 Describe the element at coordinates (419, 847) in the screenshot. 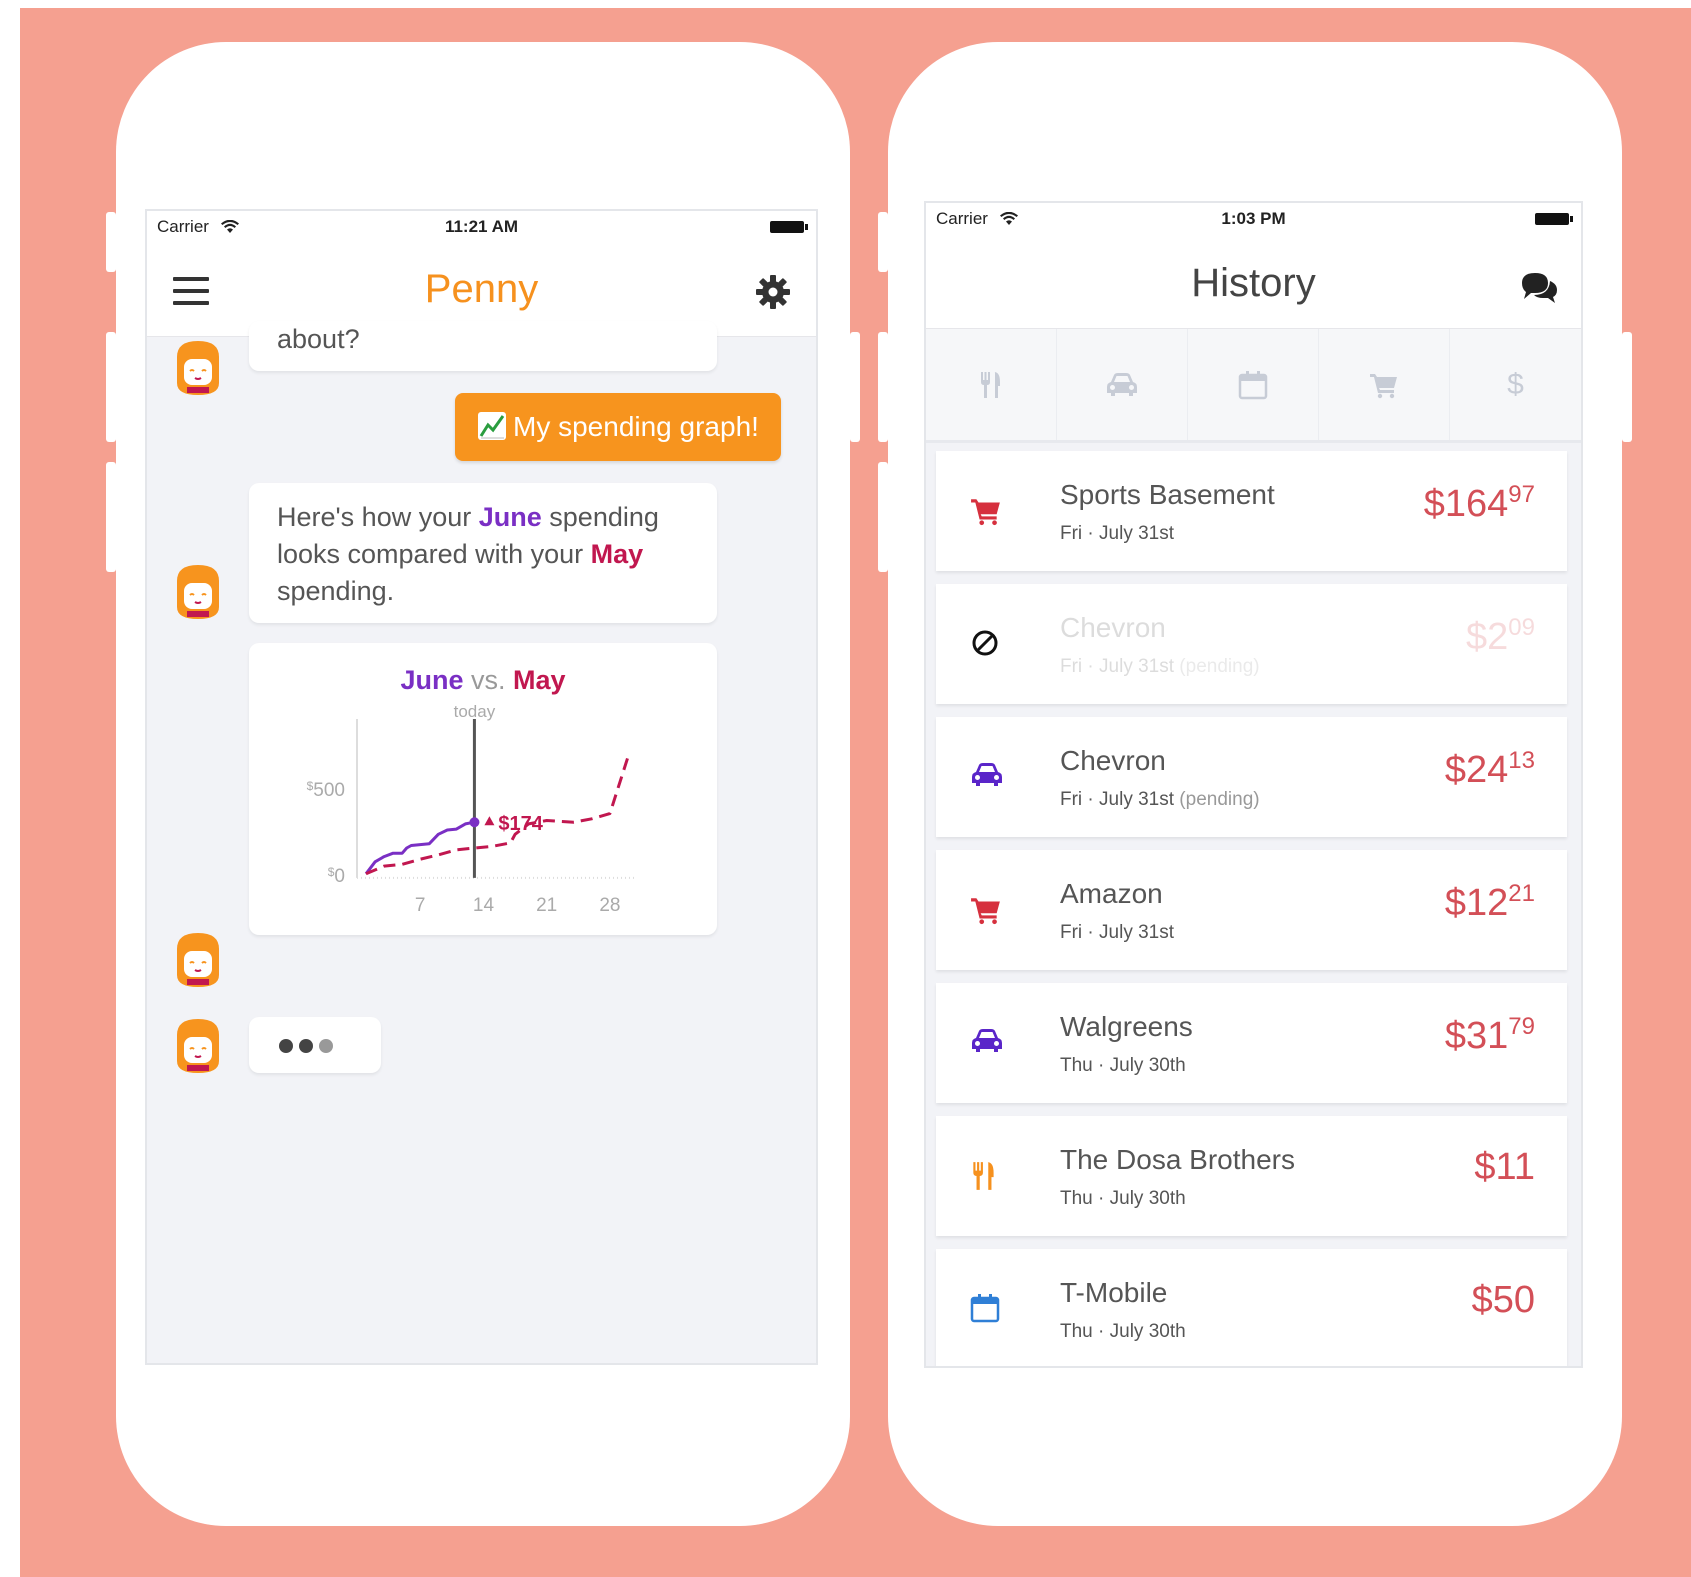

I see `series-line-june` at that location.